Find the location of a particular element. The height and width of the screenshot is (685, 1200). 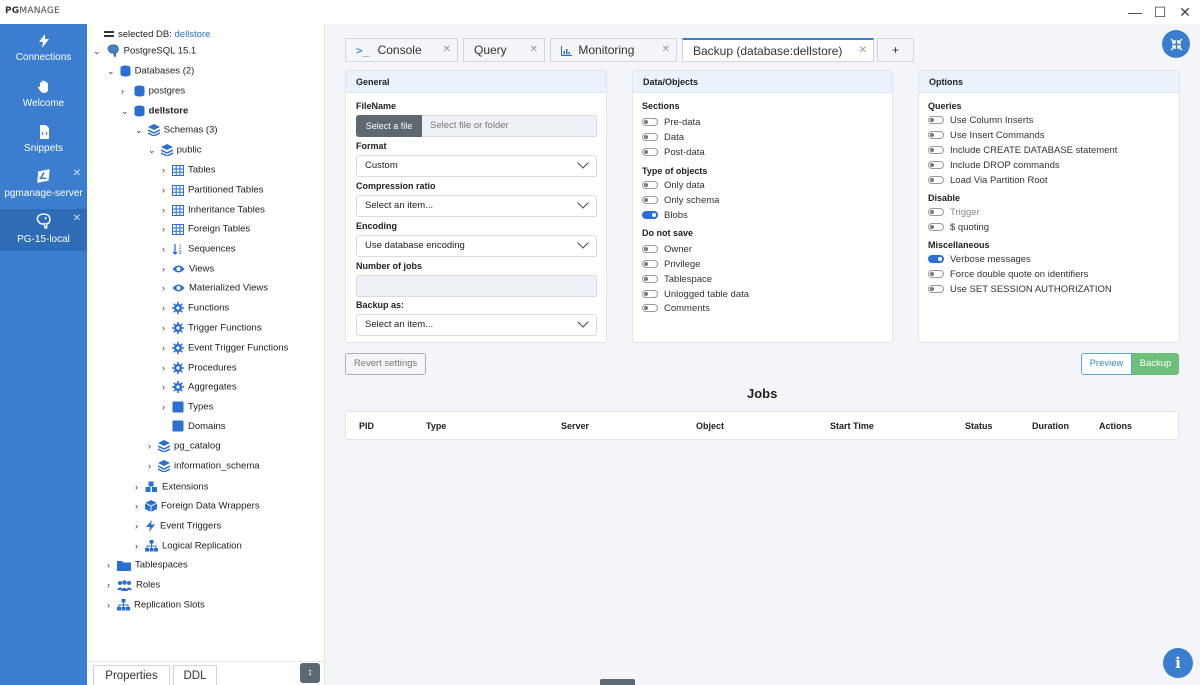

tree-materialized-views: ›Materialized Views is located at coordinates (215, 288).